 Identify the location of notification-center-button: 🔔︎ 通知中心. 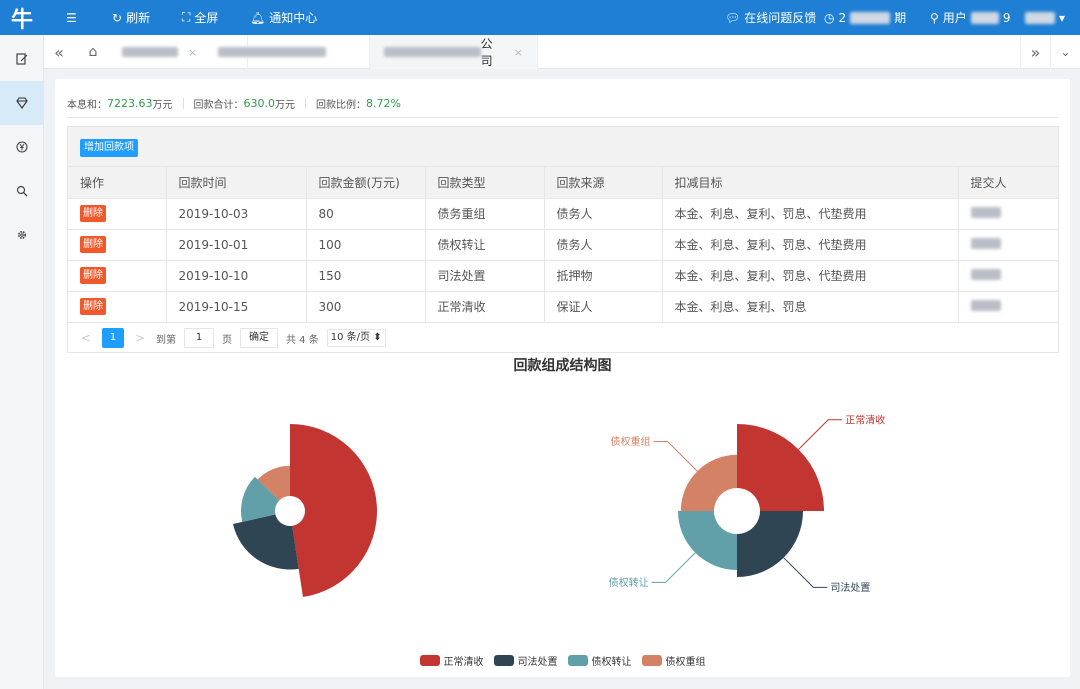
(283, 17).